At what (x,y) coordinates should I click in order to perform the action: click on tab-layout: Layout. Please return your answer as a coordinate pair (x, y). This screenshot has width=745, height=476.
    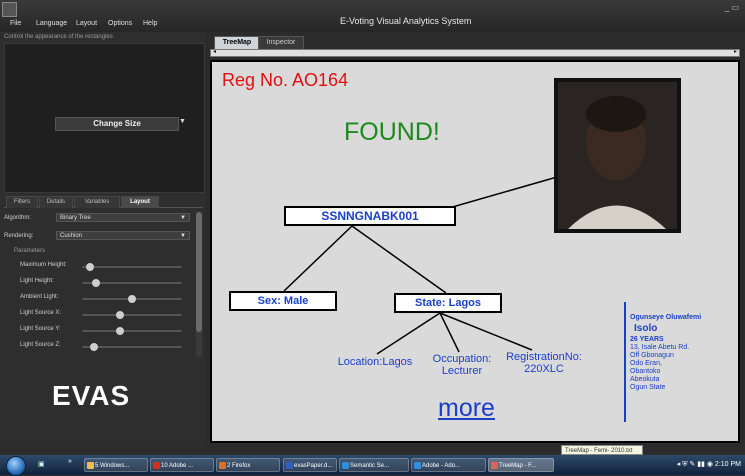
    Looking at the image, I should click on (140, 202).